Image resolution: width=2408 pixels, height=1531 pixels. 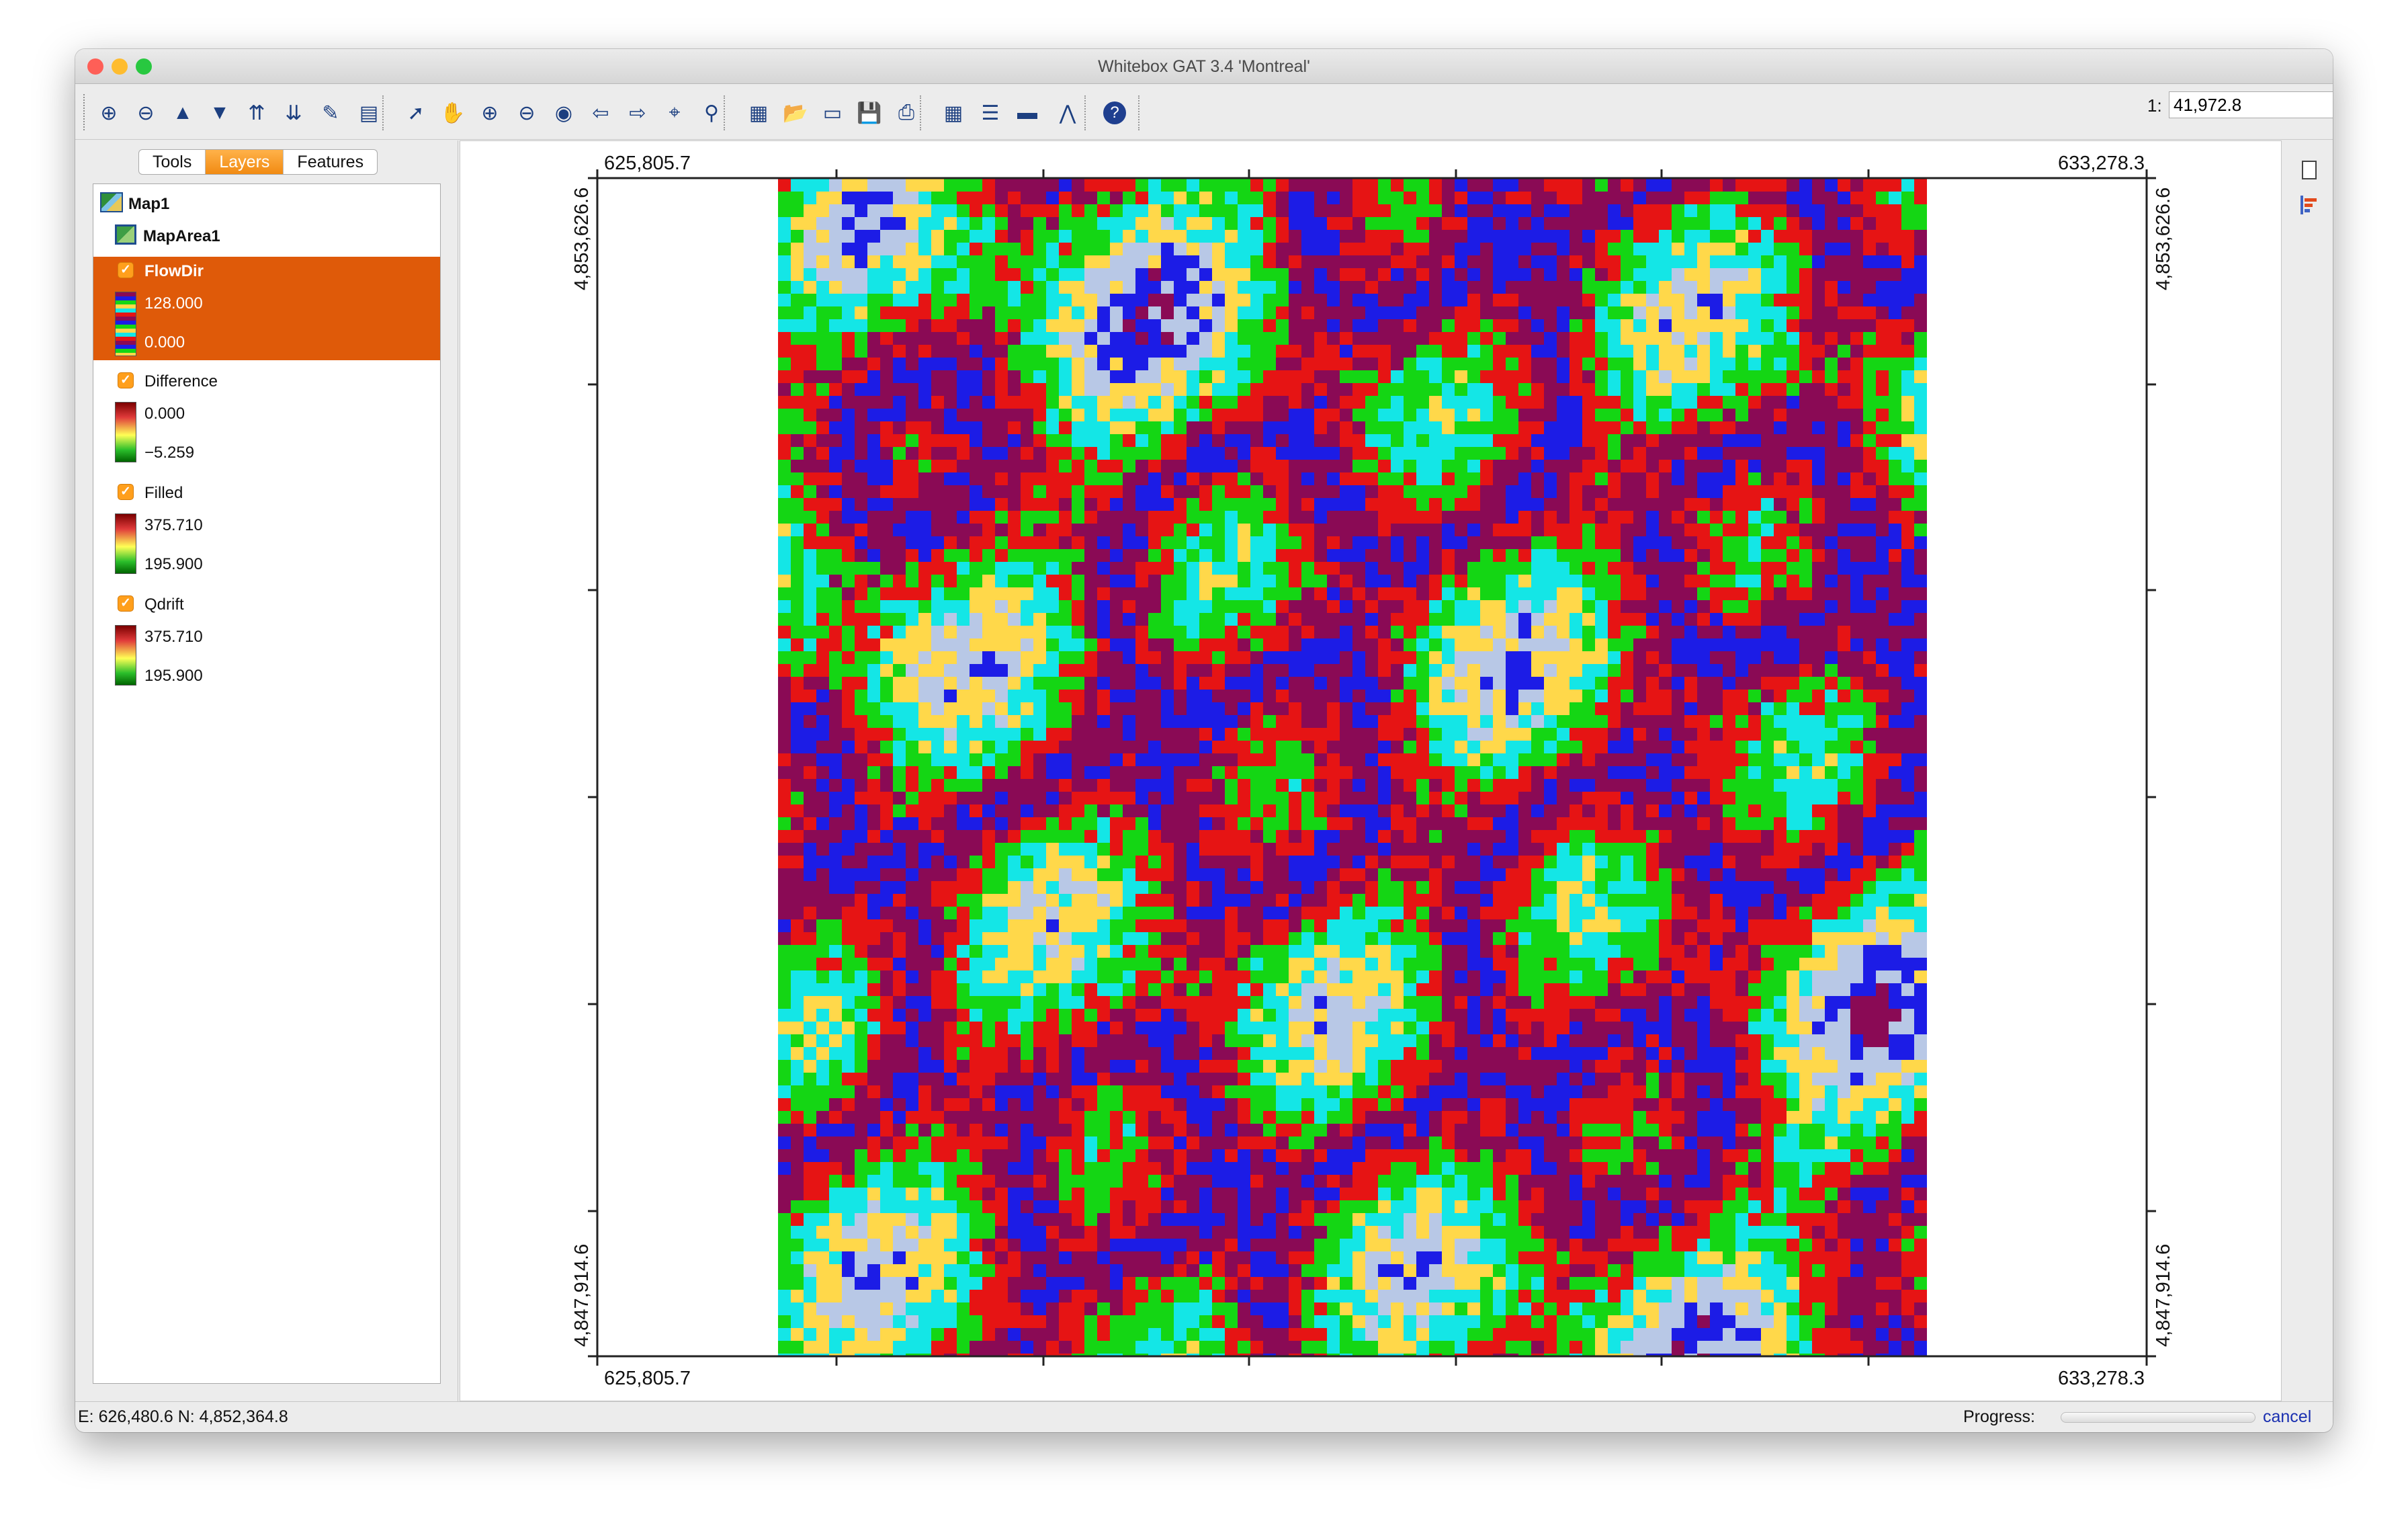 What do you see at coordinates (674, 113) in the screenshot?
I see `zoom-to-selection-icon: ⌖` at bounding box center [674, 113].